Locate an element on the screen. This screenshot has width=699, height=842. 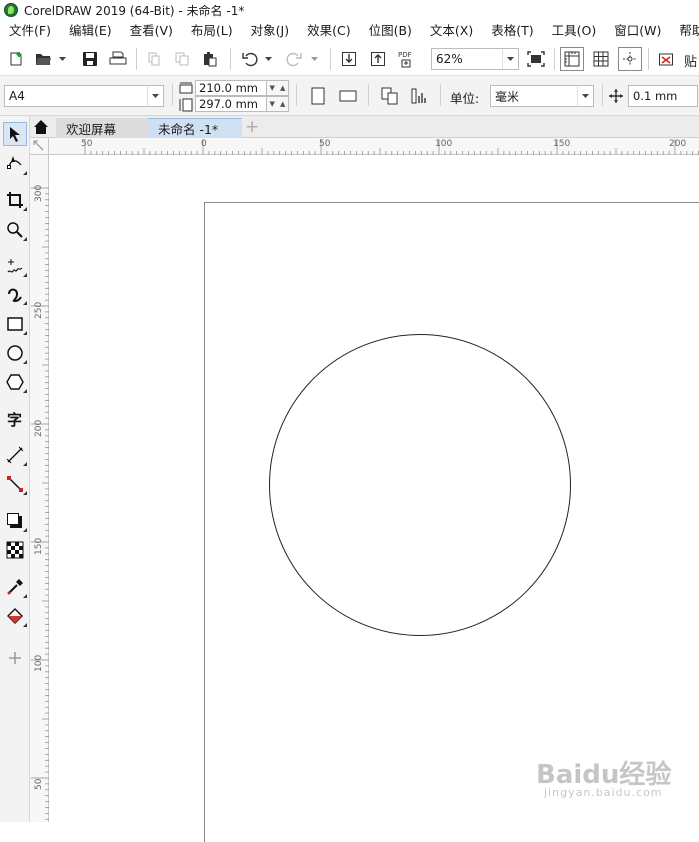
import-icon is located at coordinates (349, 59).